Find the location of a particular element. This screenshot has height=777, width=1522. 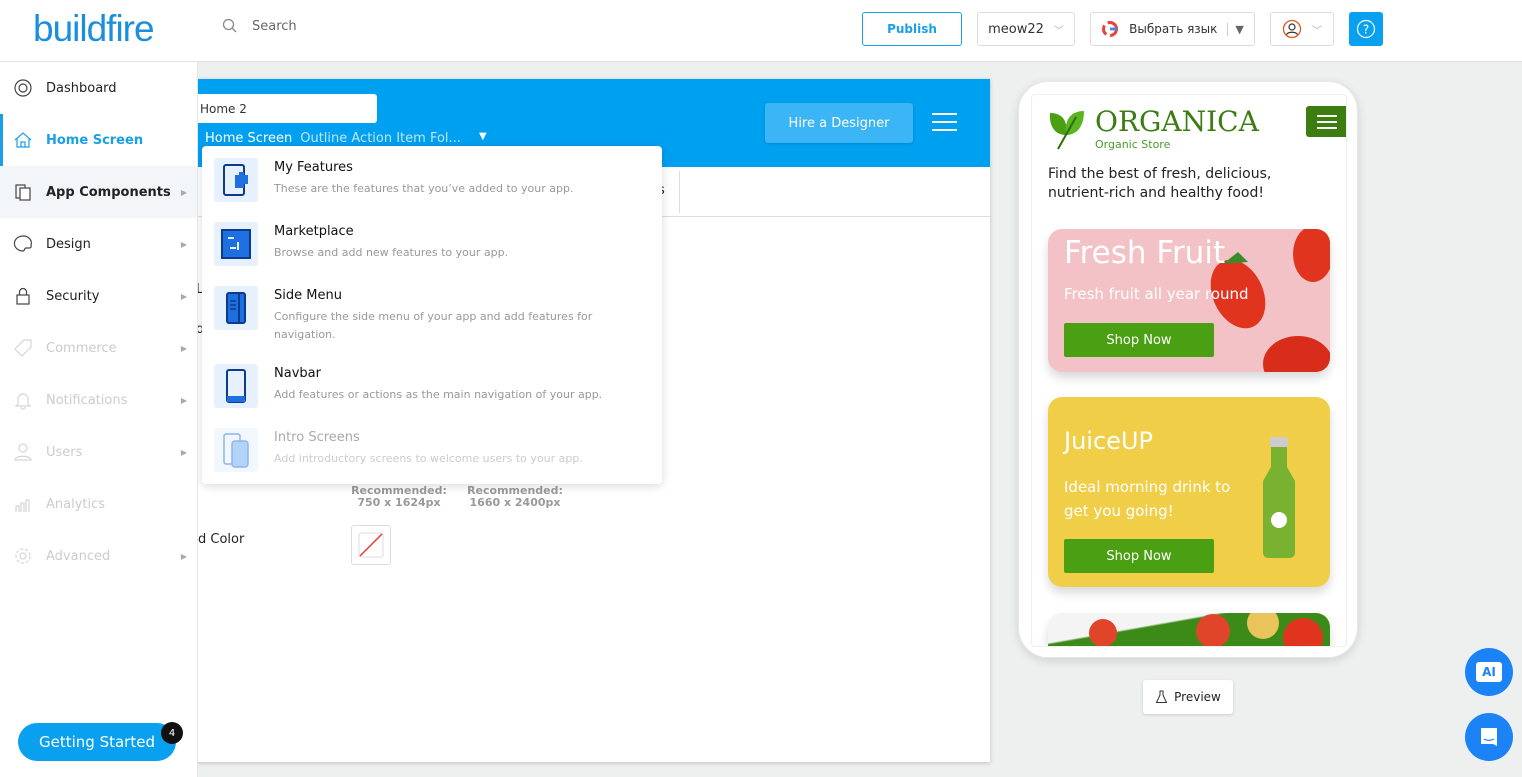

getting-started-button: Getting Started is located at coordinates (97, 742).